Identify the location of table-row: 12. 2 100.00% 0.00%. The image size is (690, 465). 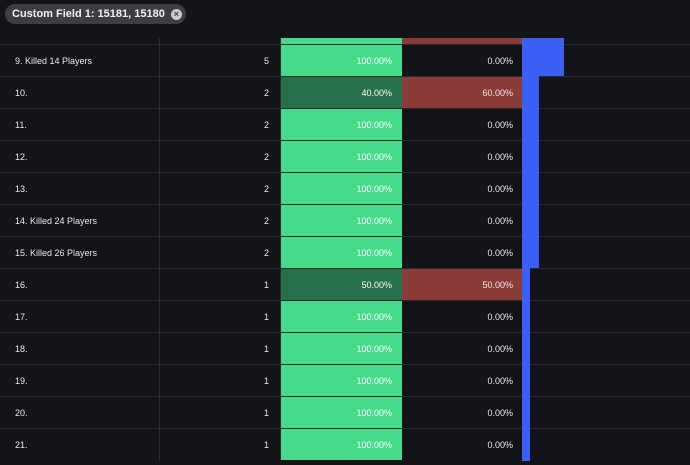
(345, 156).